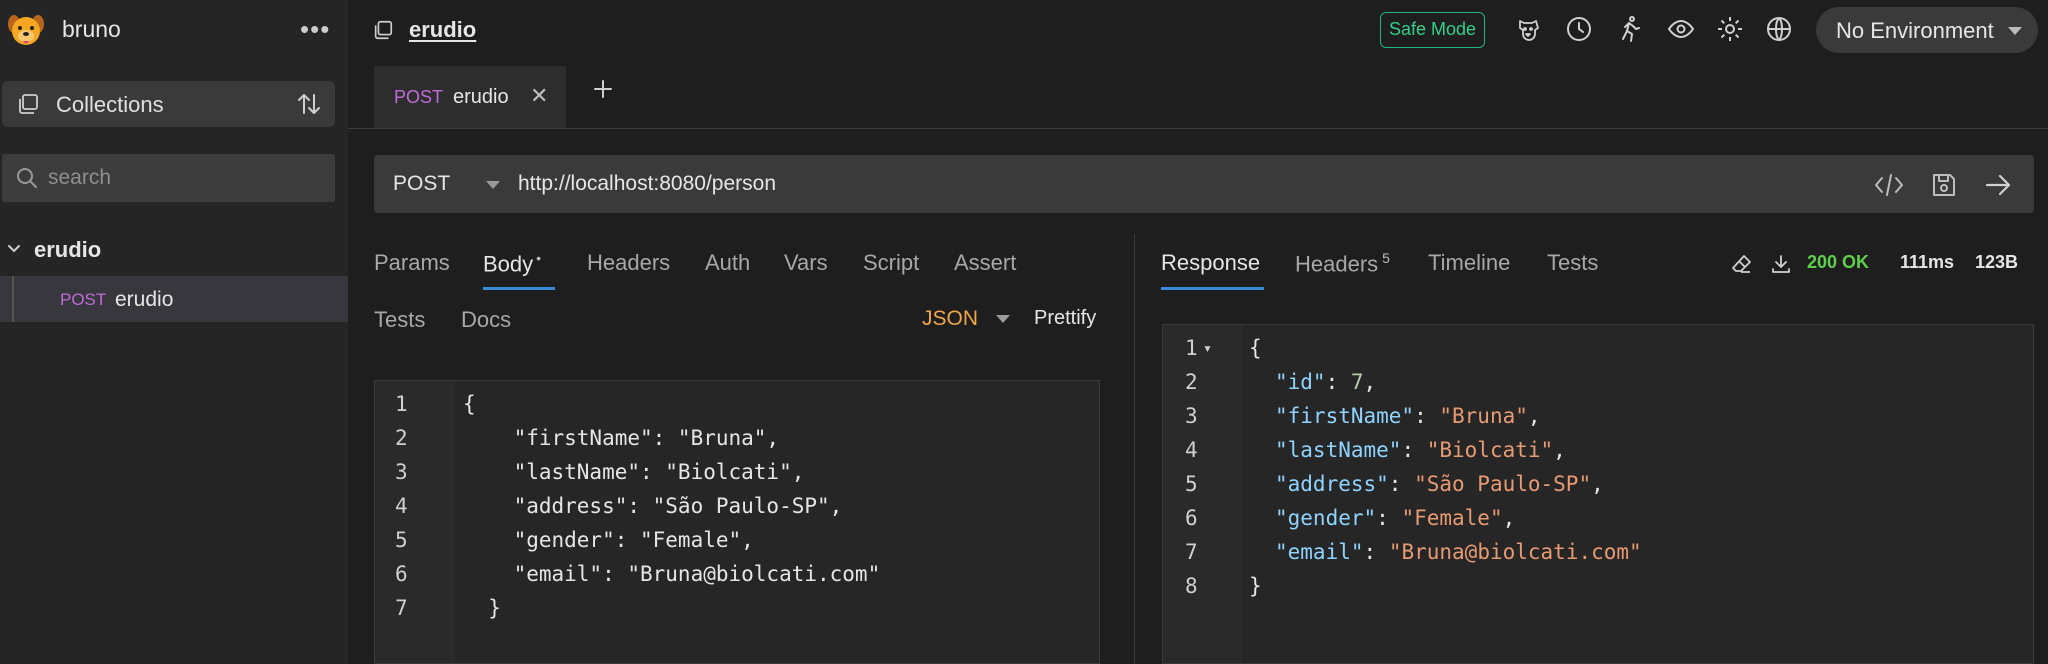  I want to click on download-icon, so click(1781, 264).